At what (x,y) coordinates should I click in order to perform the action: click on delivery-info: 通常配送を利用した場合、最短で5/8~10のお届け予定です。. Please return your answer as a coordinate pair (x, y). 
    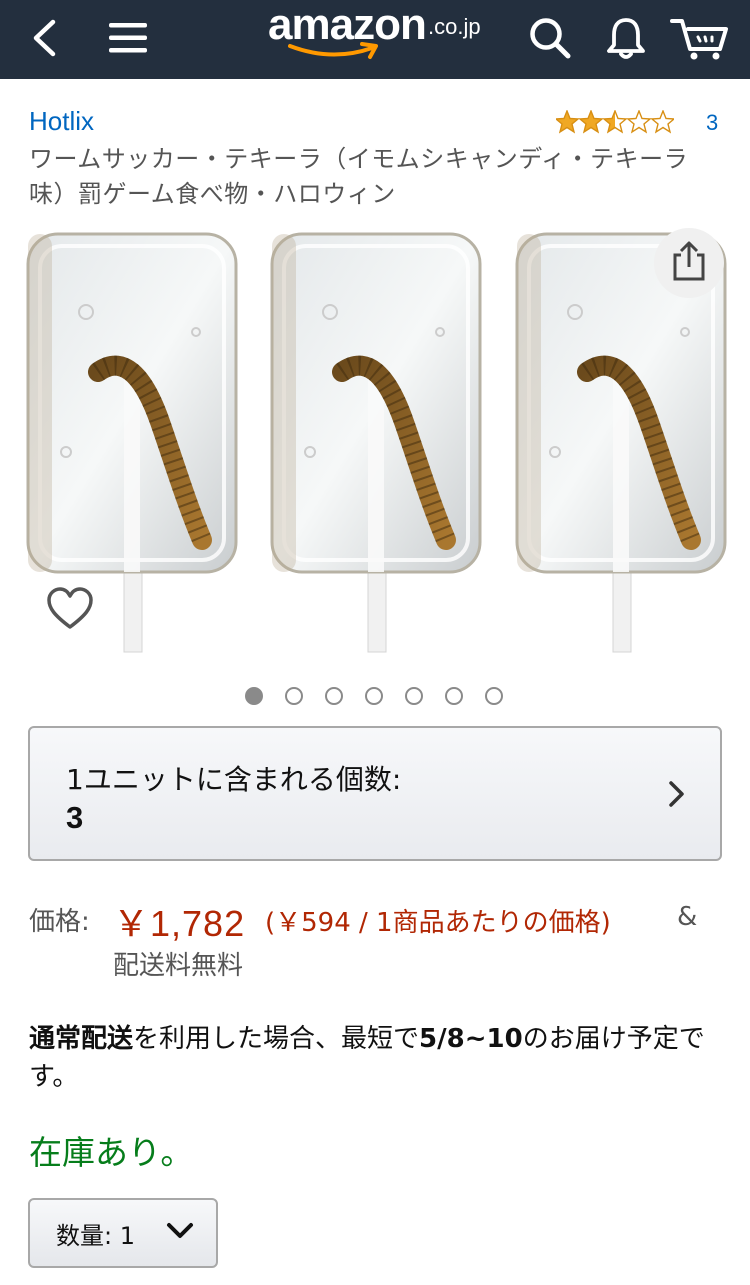
    Looking at the image, I should click on (379, 1058).